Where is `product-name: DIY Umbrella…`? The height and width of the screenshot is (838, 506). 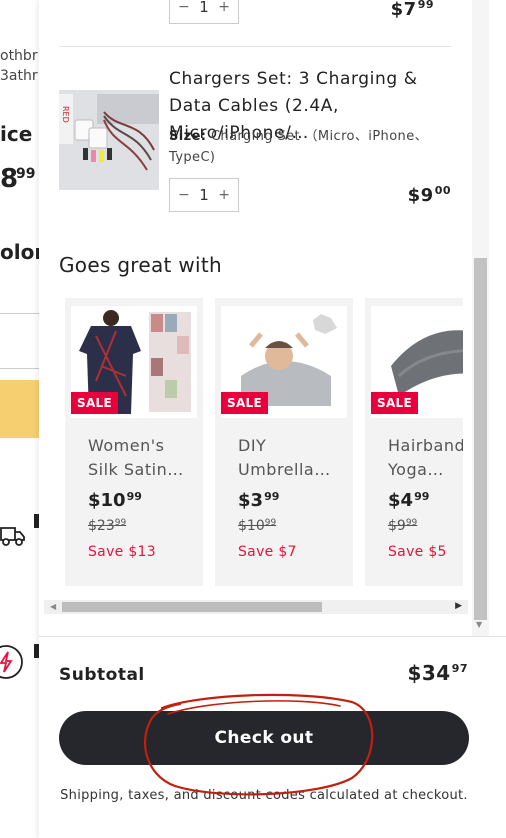
product-name: DIY Umbrella… is located at coordinates (292, 458).